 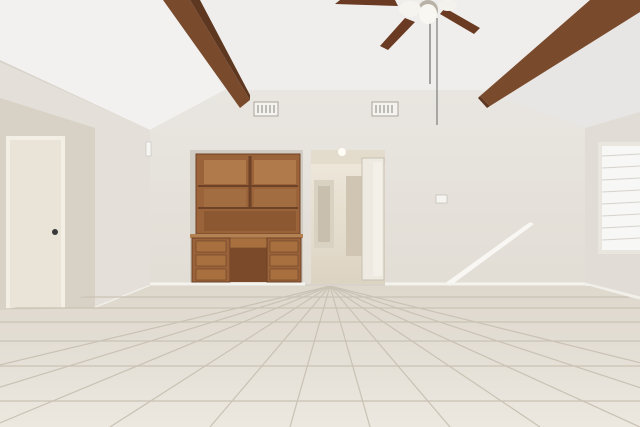 I want to click on window, so click(x=619, y=198).